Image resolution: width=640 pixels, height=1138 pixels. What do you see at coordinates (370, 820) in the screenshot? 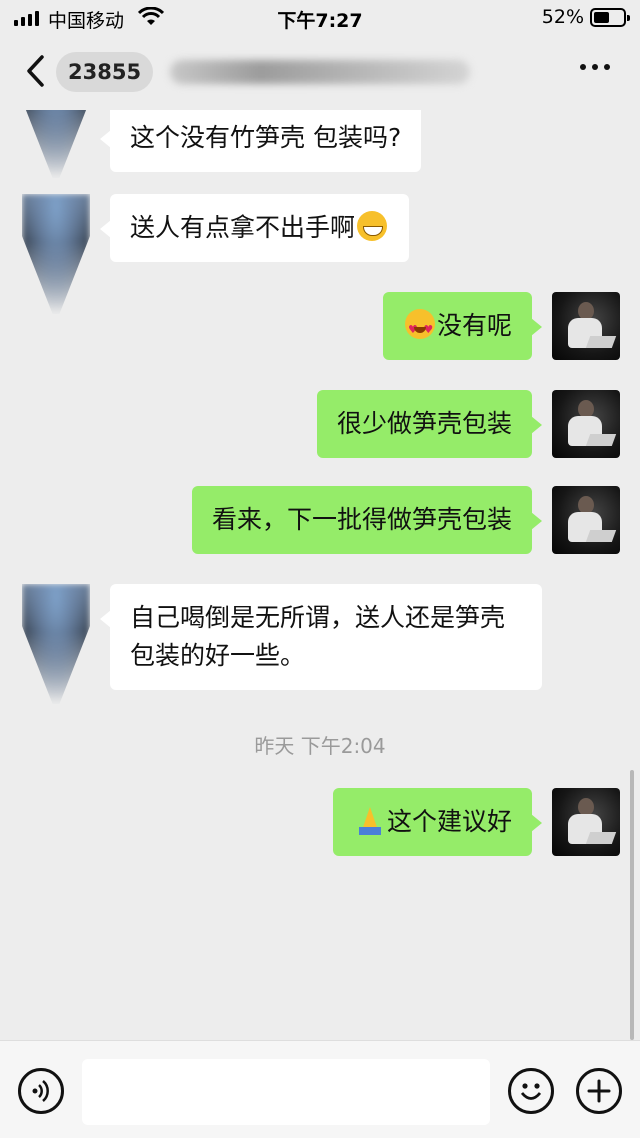
I see `pray-icon` at bounding box center [370, 820].